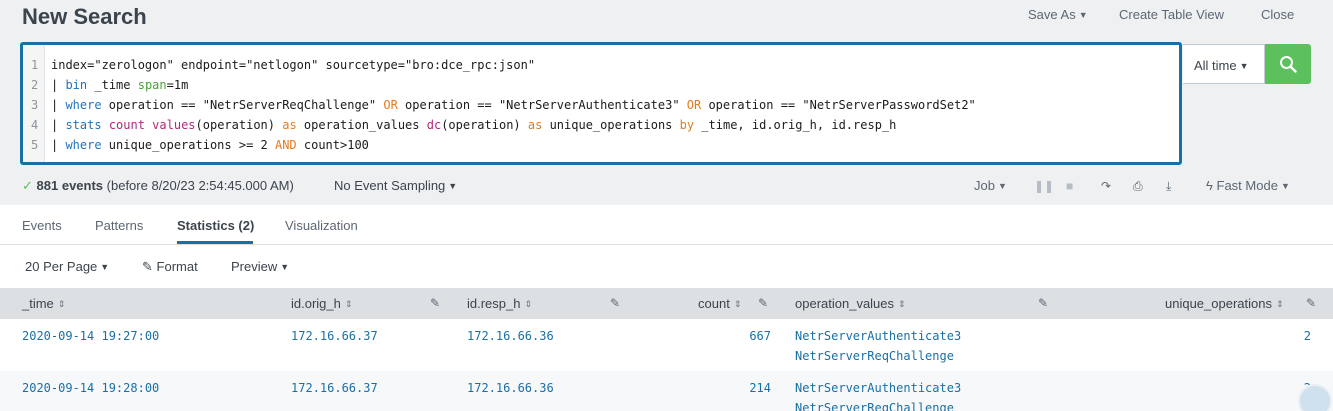 This screenshot has height=411, width=1333. I want to click on pause-icon: ❚❚, so click(1044, 186).